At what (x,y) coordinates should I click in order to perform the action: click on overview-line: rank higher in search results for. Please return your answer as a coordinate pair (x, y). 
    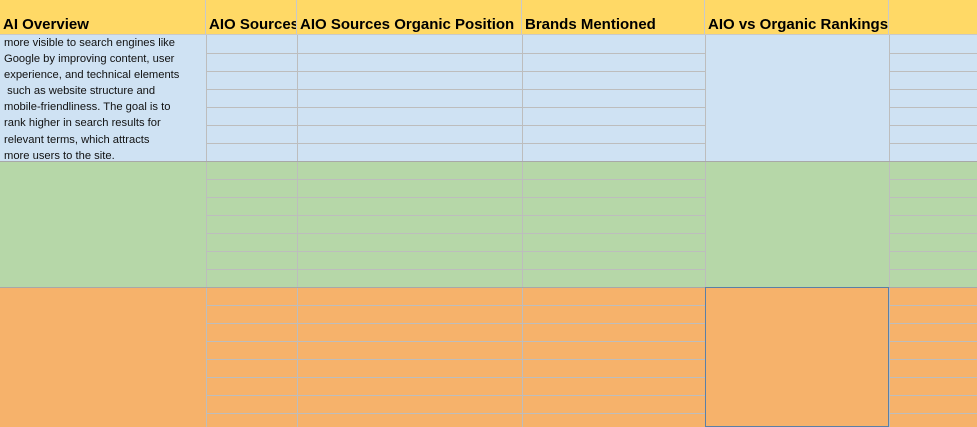
    Looking at the image, I should click on (82, 123).